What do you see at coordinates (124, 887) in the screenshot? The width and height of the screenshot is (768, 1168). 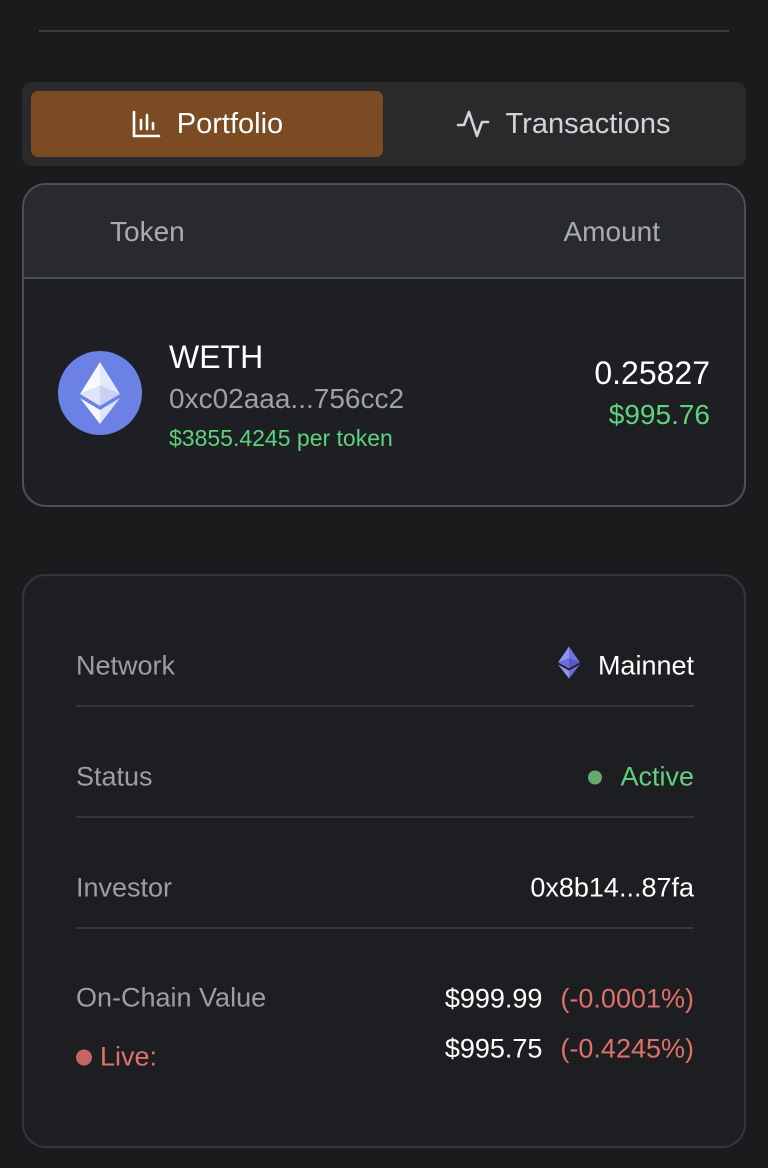 I see `investor-label: Investor` at bounding box center [124, 887].